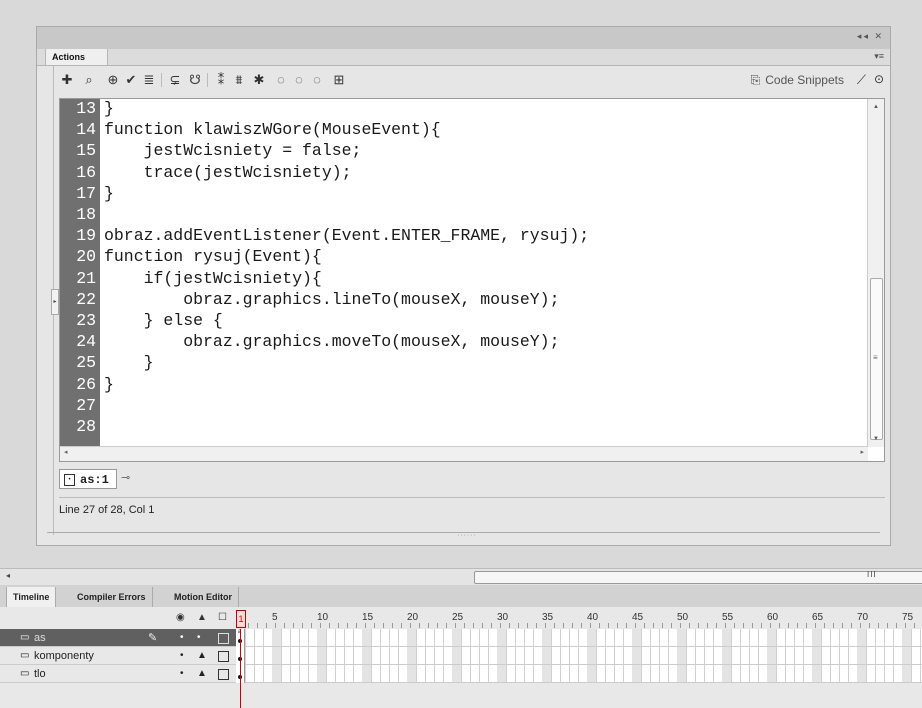 This screenshot has width=922, height=708. Describe the element at coordinates (113, 80) in the screenshot. I see `target-path-icon: ⊕` at that location.